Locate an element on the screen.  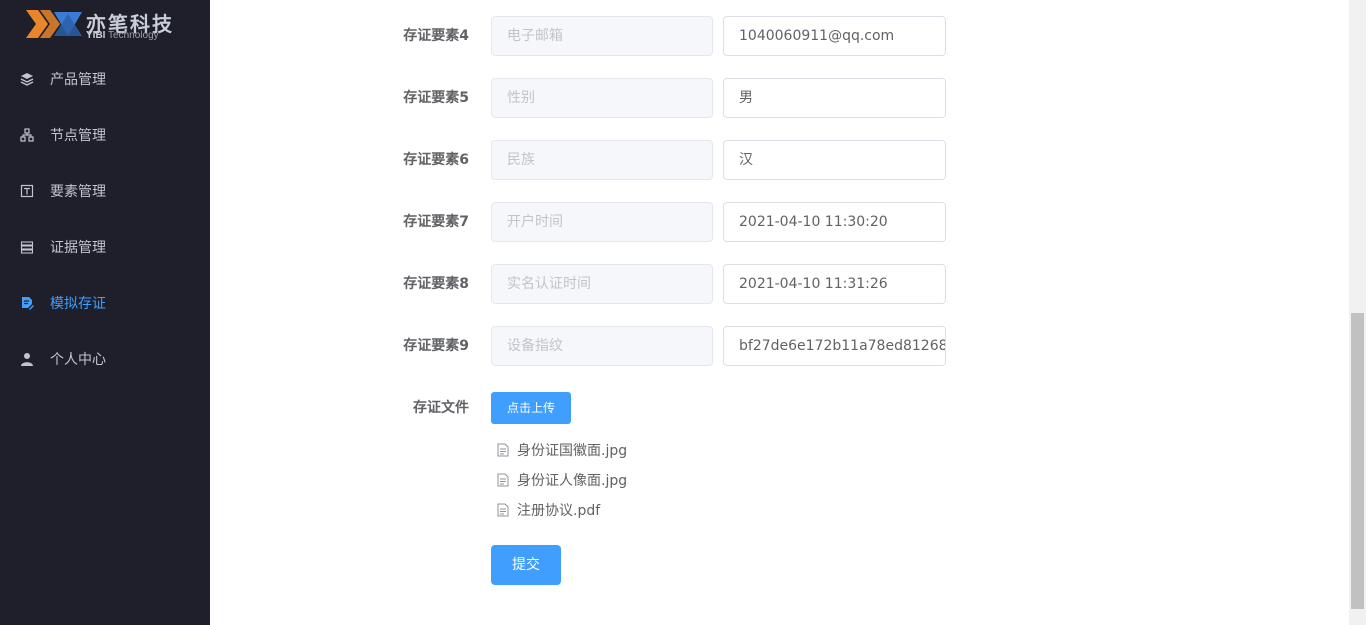
upload-button: 点击上传 is located at coordinates (531, 408).